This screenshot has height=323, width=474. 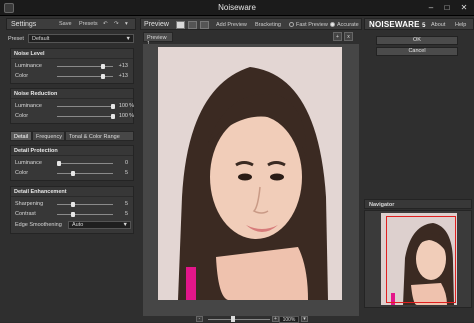 I want to click on ok-button: OK, so click(x=417, y=40).